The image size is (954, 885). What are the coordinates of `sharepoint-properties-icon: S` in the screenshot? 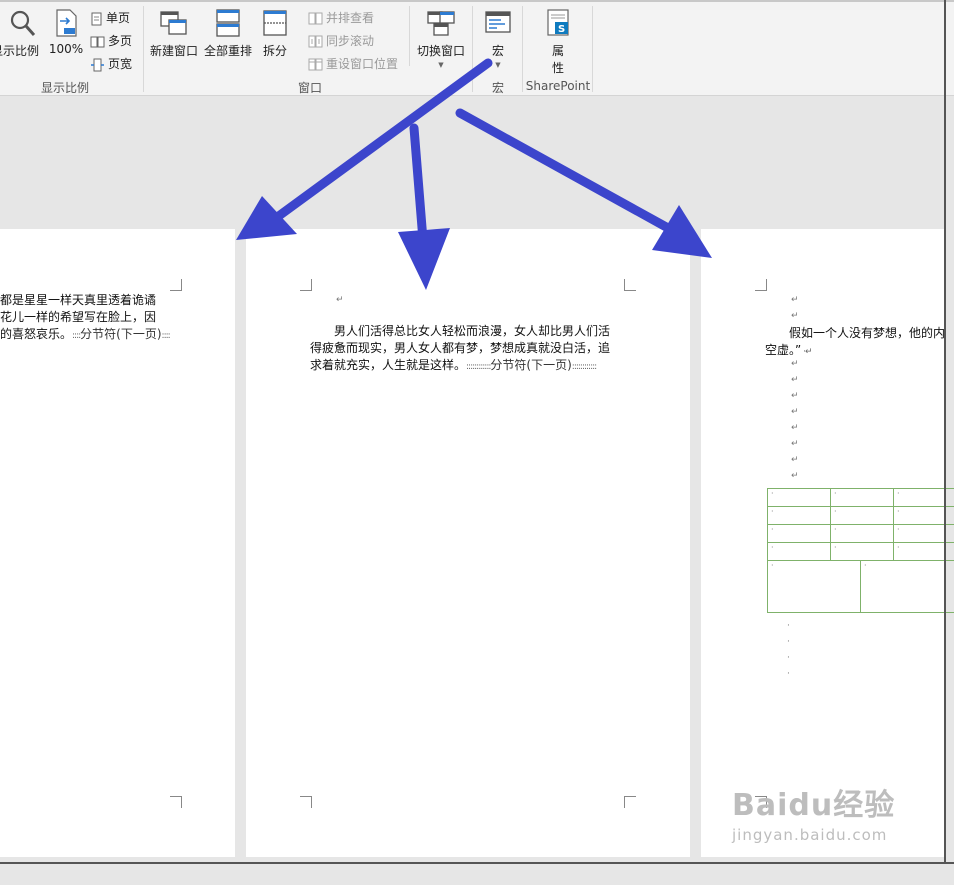 It's located at (558, 22).